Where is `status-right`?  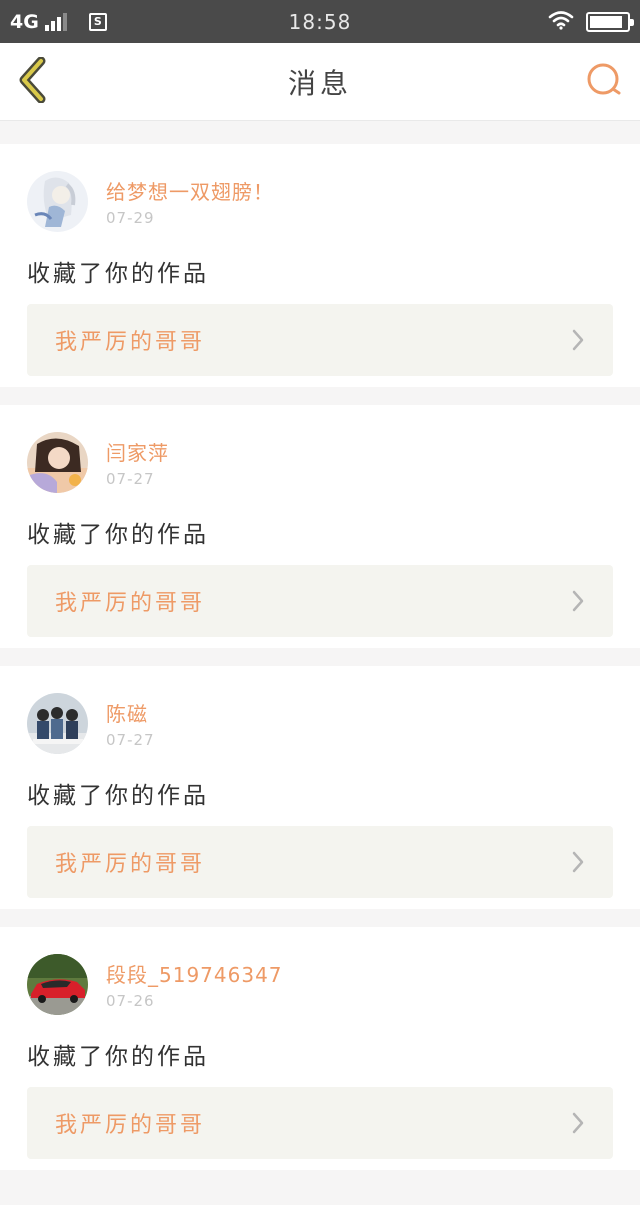 status-right is located at coordinates (591, 22).